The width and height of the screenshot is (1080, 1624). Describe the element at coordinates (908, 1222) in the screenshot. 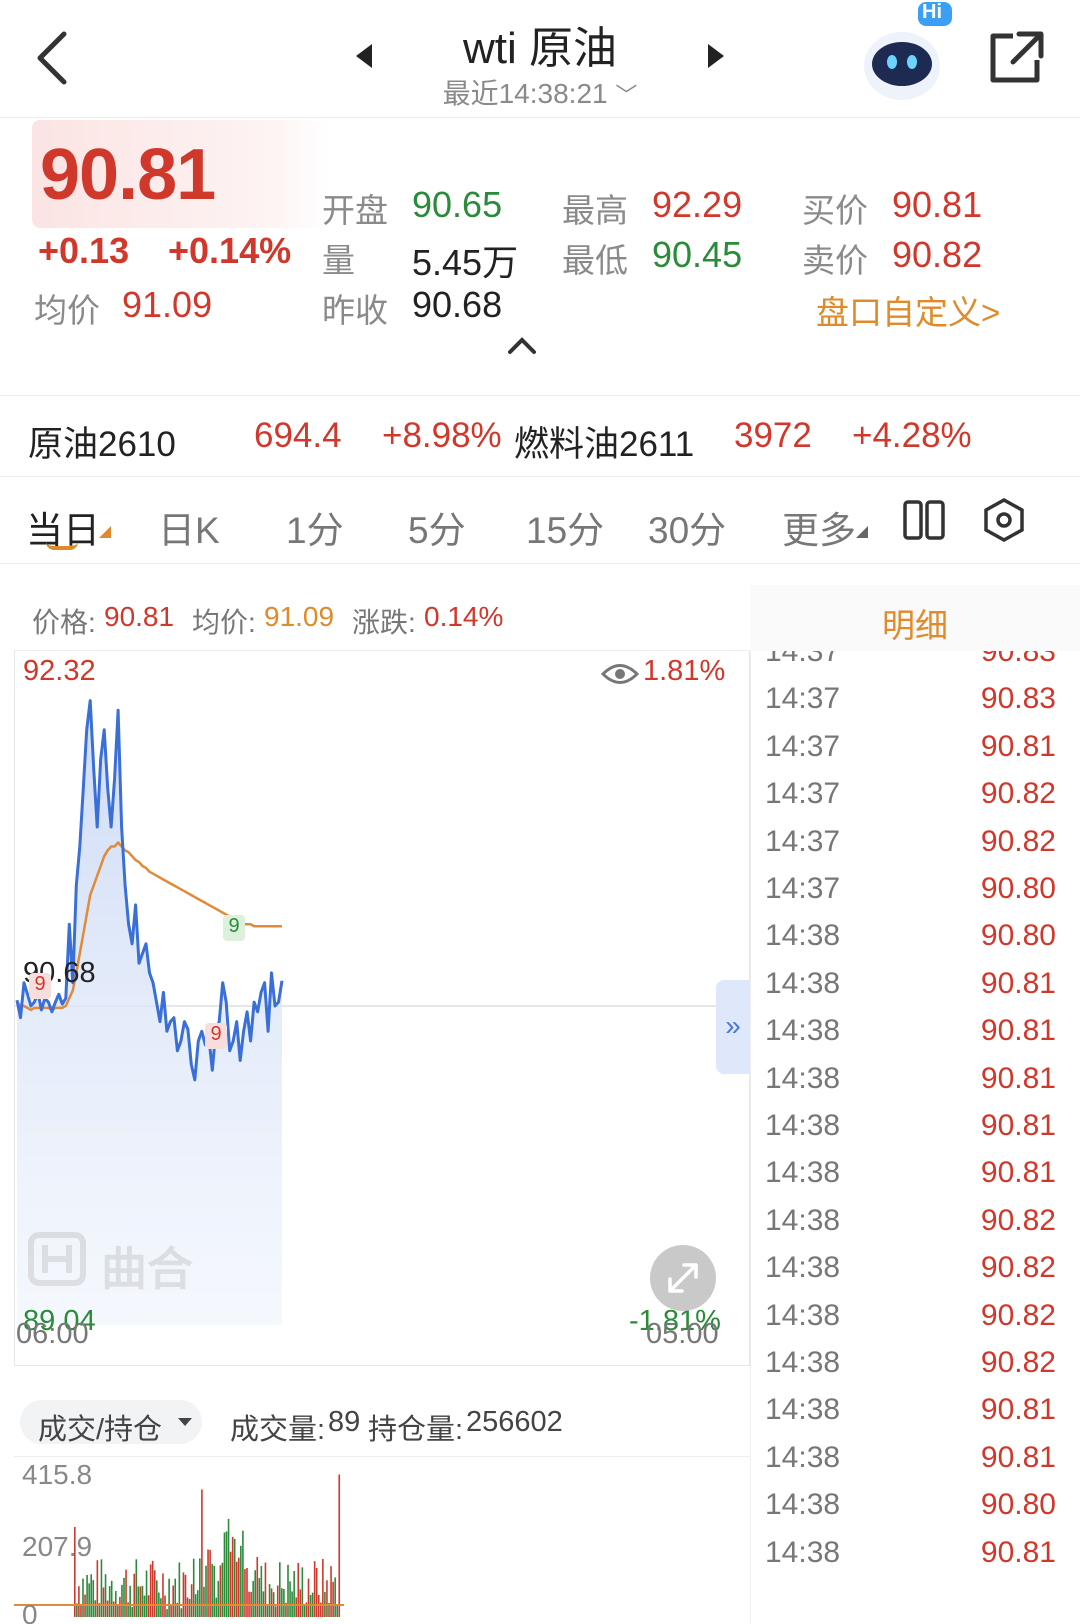

I see `detail-row: 14:38 90.82` at that location.